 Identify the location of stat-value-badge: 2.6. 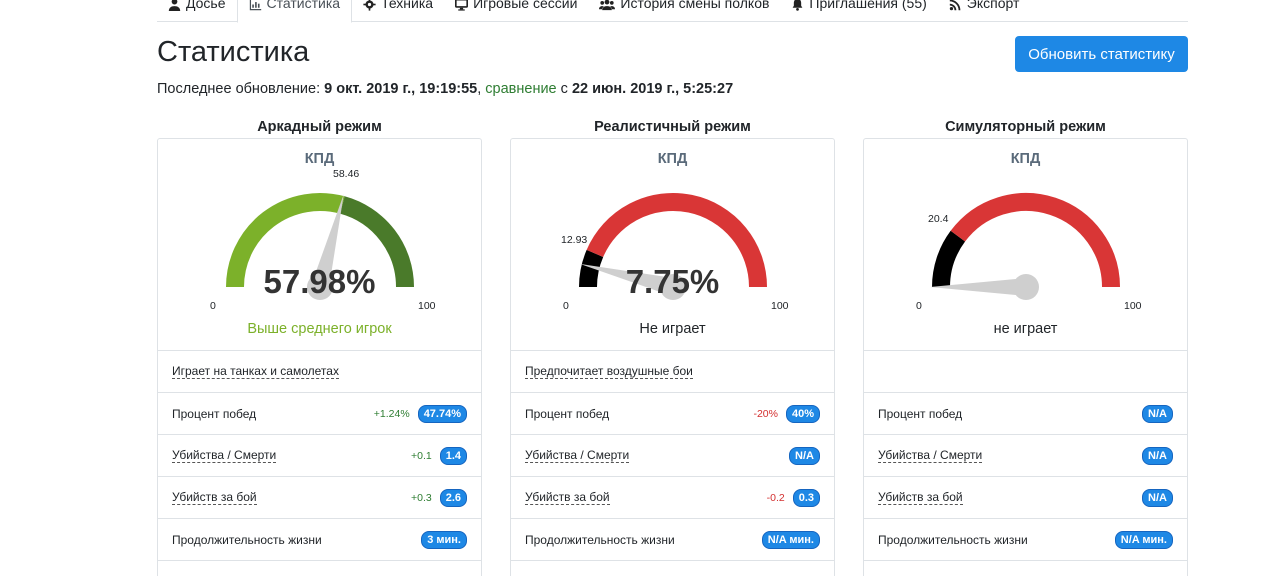
(453, 497).